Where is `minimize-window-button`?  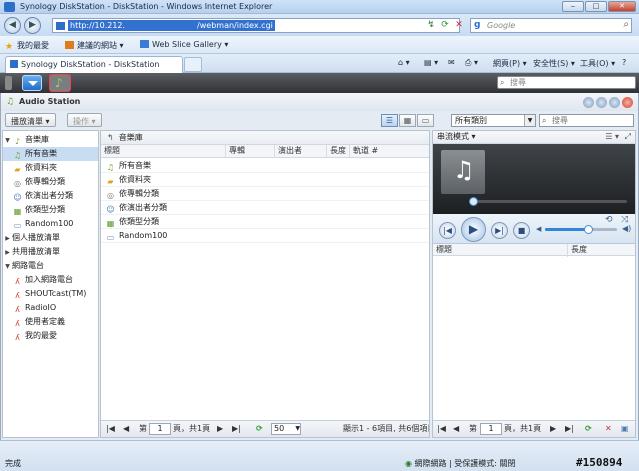
minimize-window-button is located at coordinates (601, 102).